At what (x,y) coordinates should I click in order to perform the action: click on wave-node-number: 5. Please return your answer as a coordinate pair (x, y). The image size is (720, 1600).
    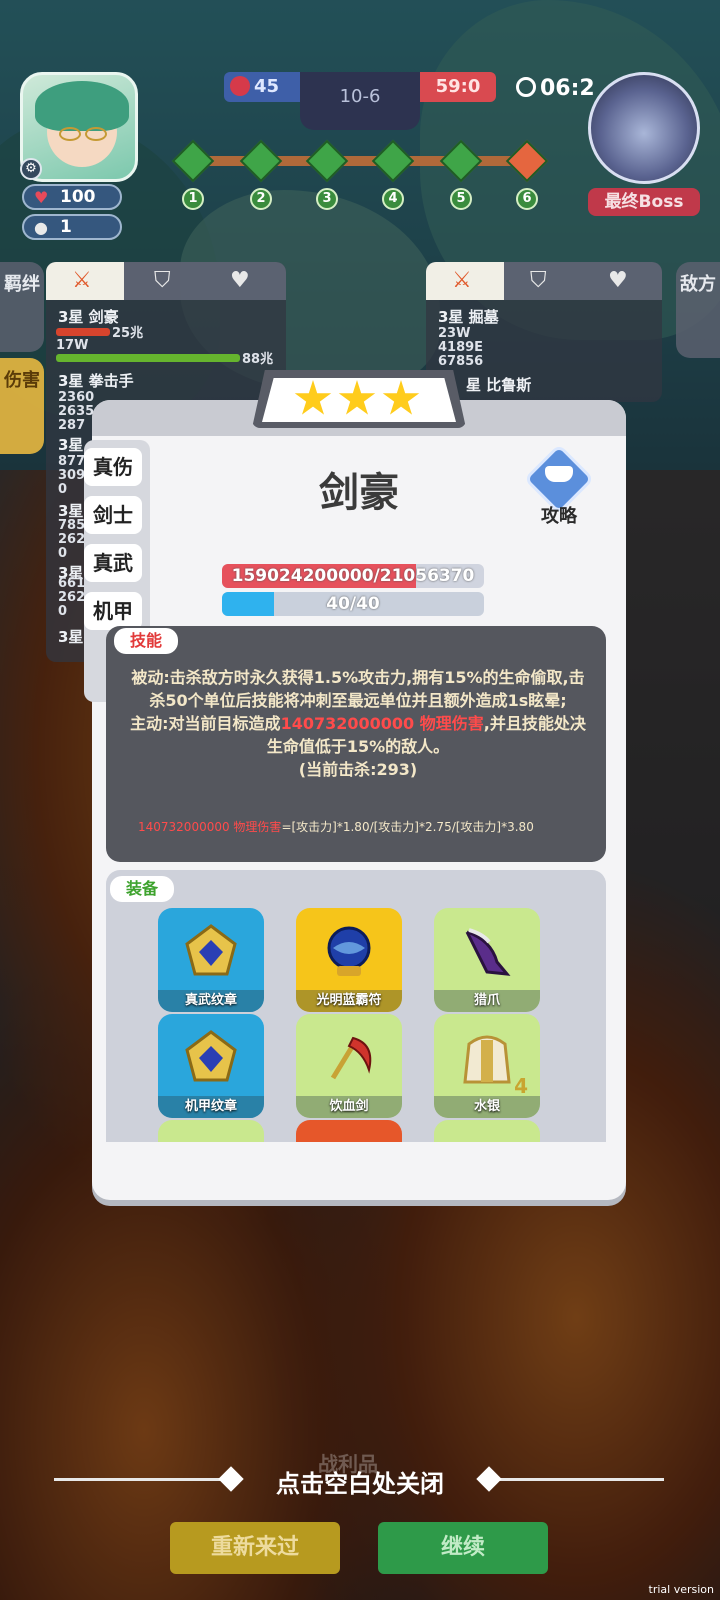
    Looking at the image, I should click on (461, 199).